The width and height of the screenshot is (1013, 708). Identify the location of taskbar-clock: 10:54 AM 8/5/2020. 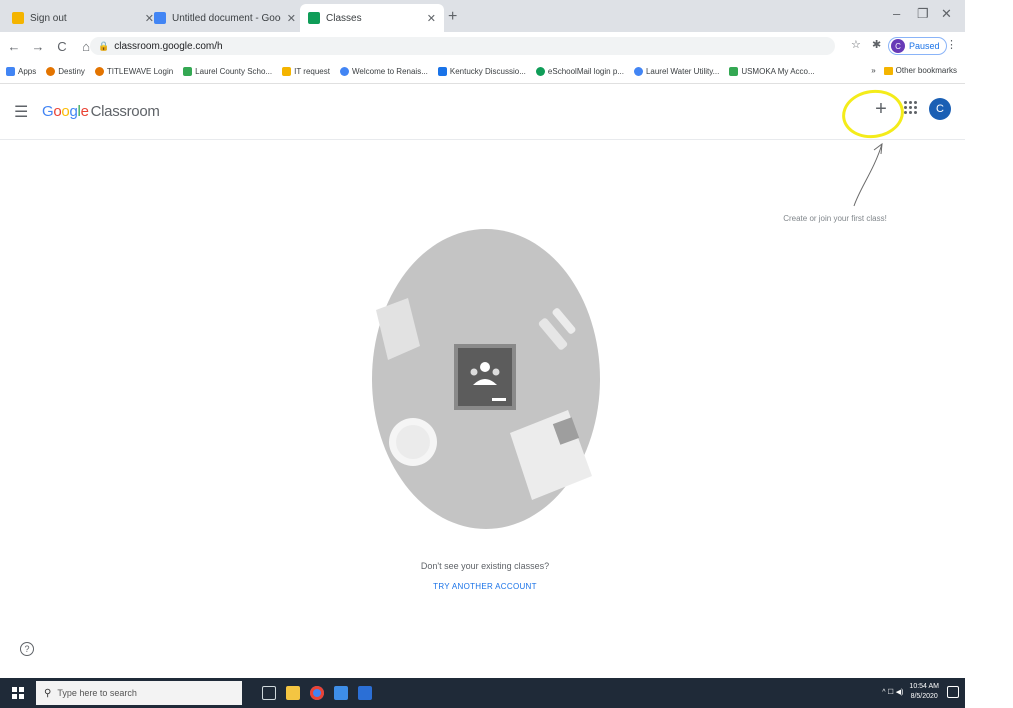
(924, 692).